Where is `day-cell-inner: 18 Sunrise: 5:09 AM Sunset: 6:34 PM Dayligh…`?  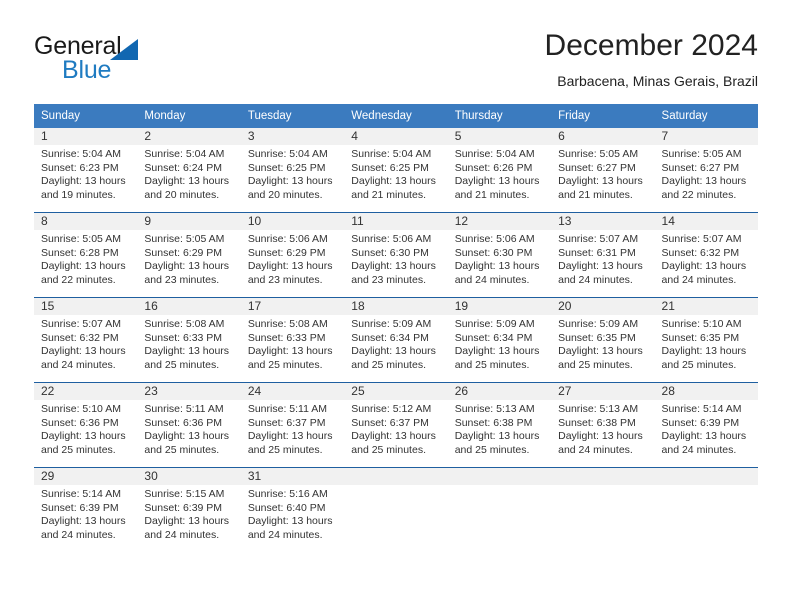
day-cell-inner: 18 Sunrise: 5:09 AM Sunset: 6:34 PM Dayligh… is located at coordinates (396, 340).